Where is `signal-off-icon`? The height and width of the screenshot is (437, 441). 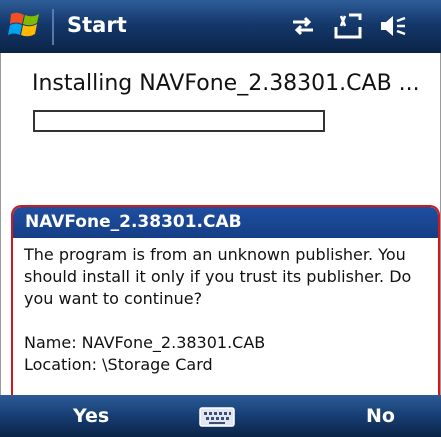 signal-off-icon is located at coordinates (348, 26).